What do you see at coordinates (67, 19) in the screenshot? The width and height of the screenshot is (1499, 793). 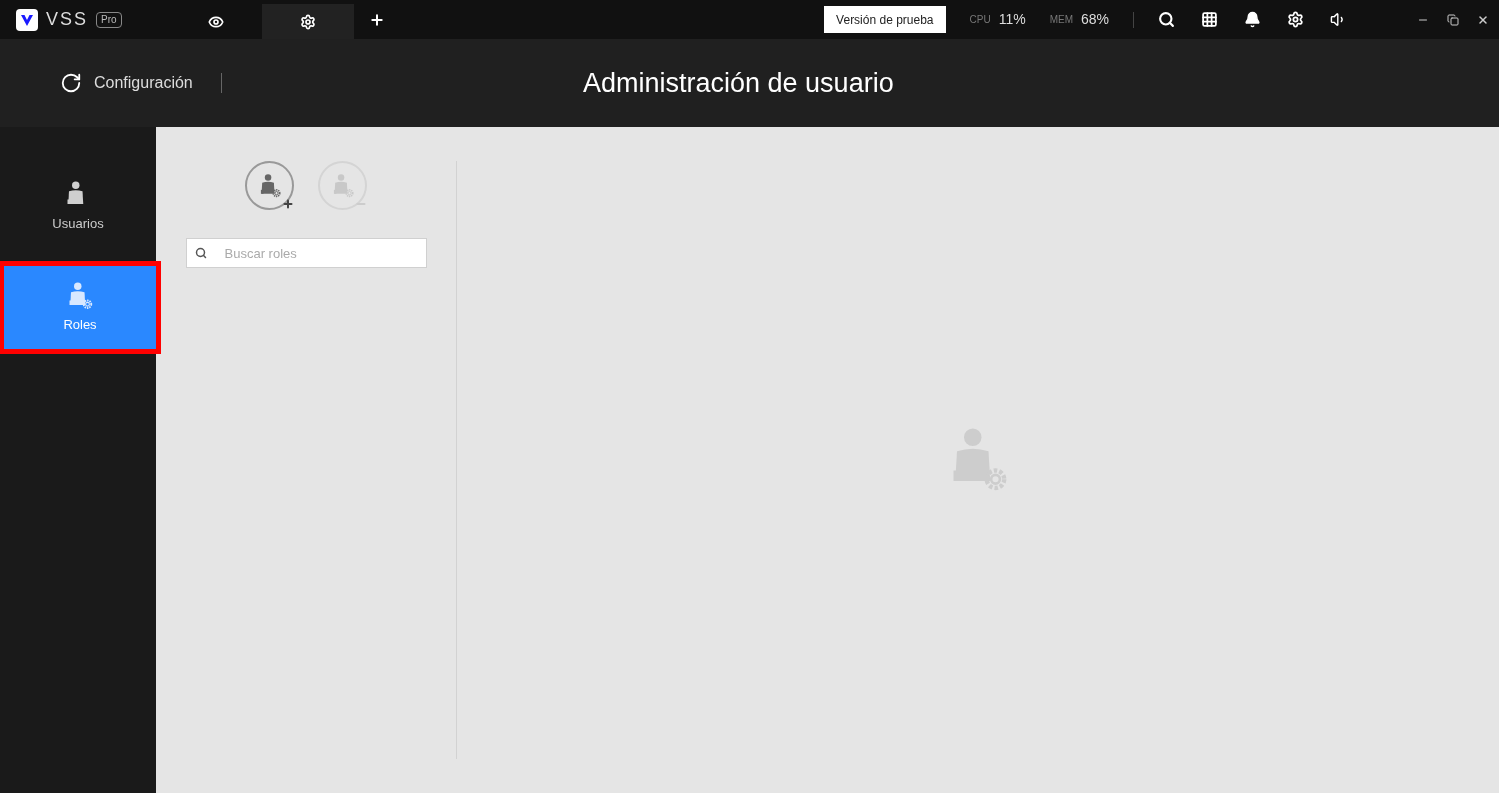 I see `app-name: VSS` at bounding box center [67, 19].